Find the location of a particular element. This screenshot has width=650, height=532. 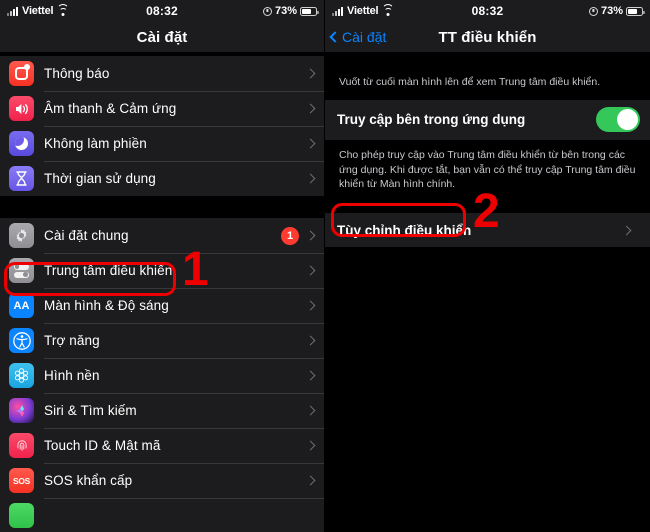

nav-bar-left: Cài đặt is located at coordinates (162, 37).